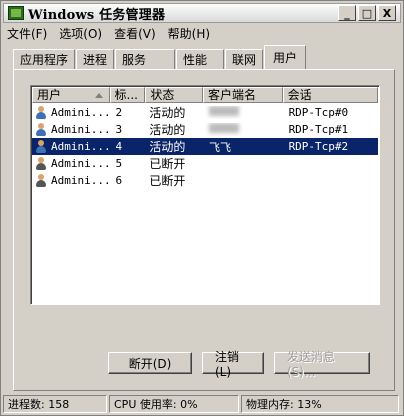  I want to click on logoff-button: 注销(L), so click(233, 364).